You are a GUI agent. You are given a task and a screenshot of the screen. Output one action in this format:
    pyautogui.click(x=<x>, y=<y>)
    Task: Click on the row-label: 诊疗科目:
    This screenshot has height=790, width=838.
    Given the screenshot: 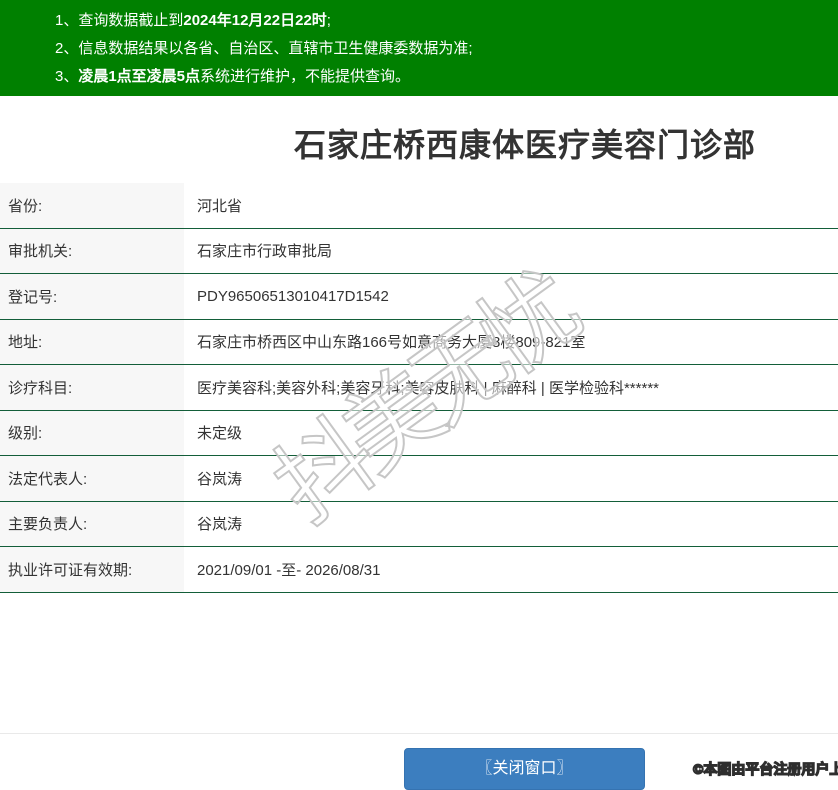 What is the action you would take?
    pyautogui.click(x=92, y=387)
    